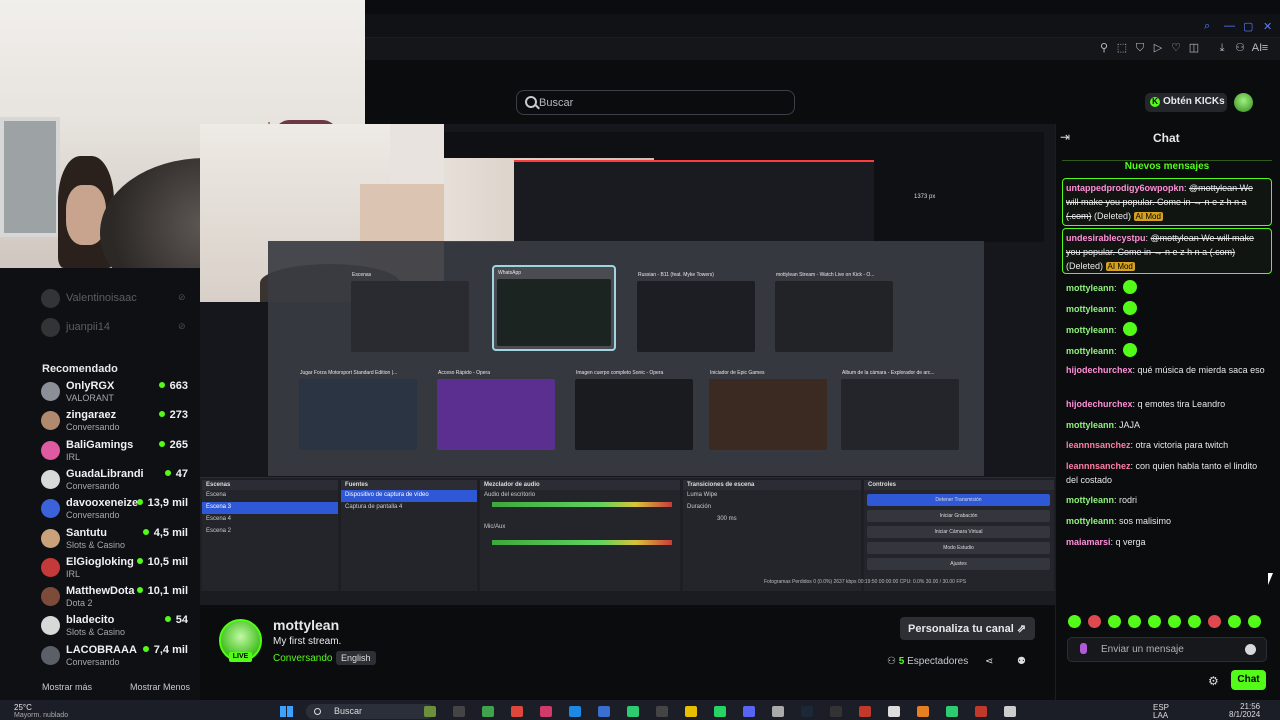 Image resolution: width=1280 pixels, height=720 pixels. I want to click on shield-icon: ⛉, so click(1140, 48).